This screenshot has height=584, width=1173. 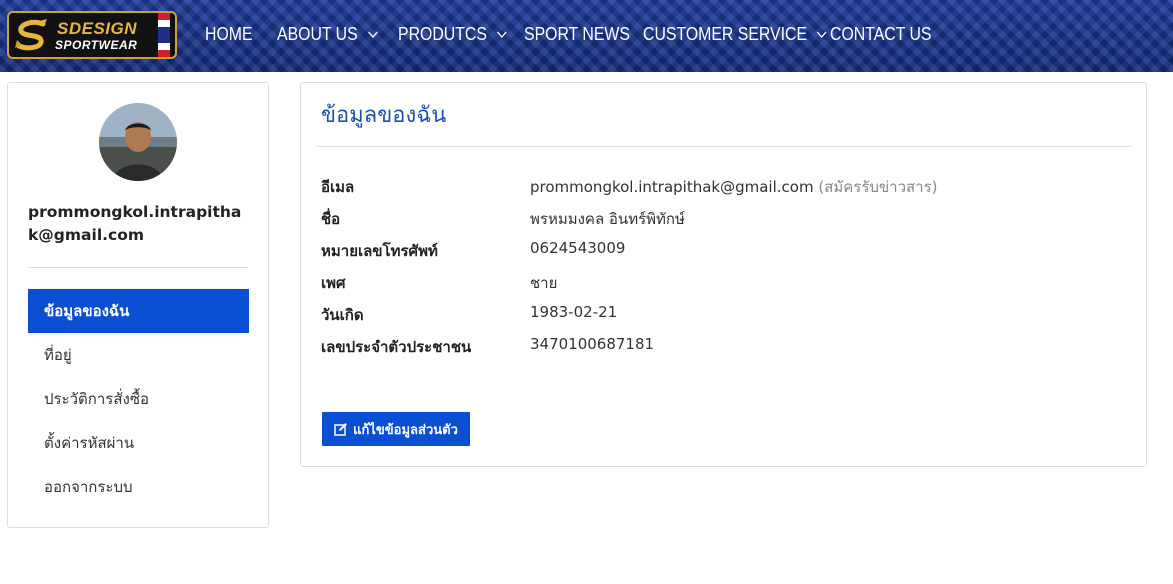 What do you see at coordinates (544, 283) in the screenshot?
I see `gender-value: ชาย` at bounding box center [544, 283].